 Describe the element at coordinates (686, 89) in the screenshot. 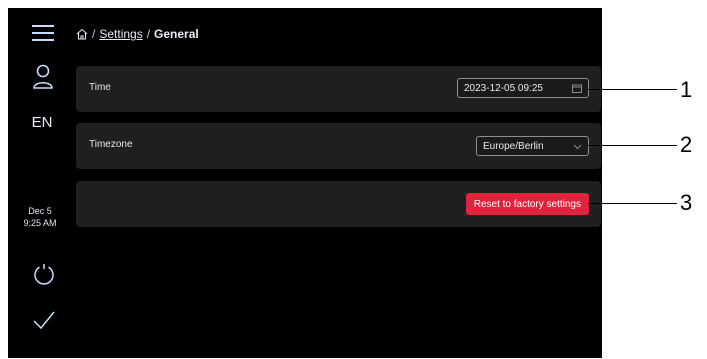

I see `callout-number-1: 1` at that location.